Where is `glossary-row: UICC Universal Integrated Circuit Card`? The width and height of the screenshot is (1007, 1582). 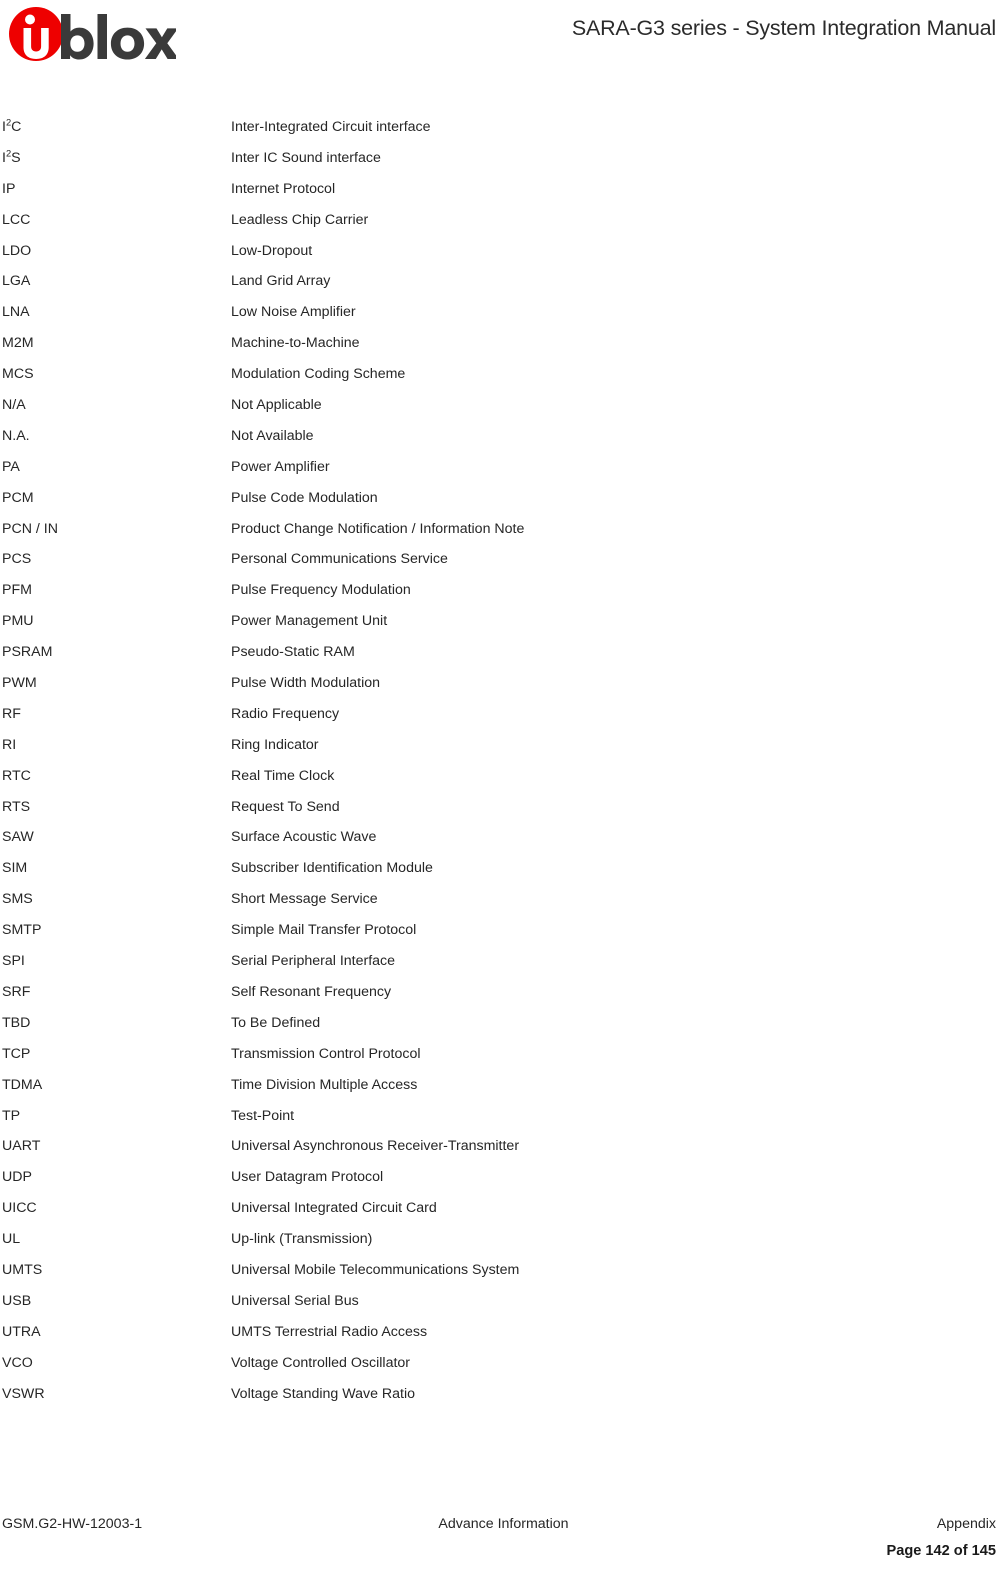 glossary-row: UICC Universal Integrated Circuit Card is located at coordinates (503, 1208).